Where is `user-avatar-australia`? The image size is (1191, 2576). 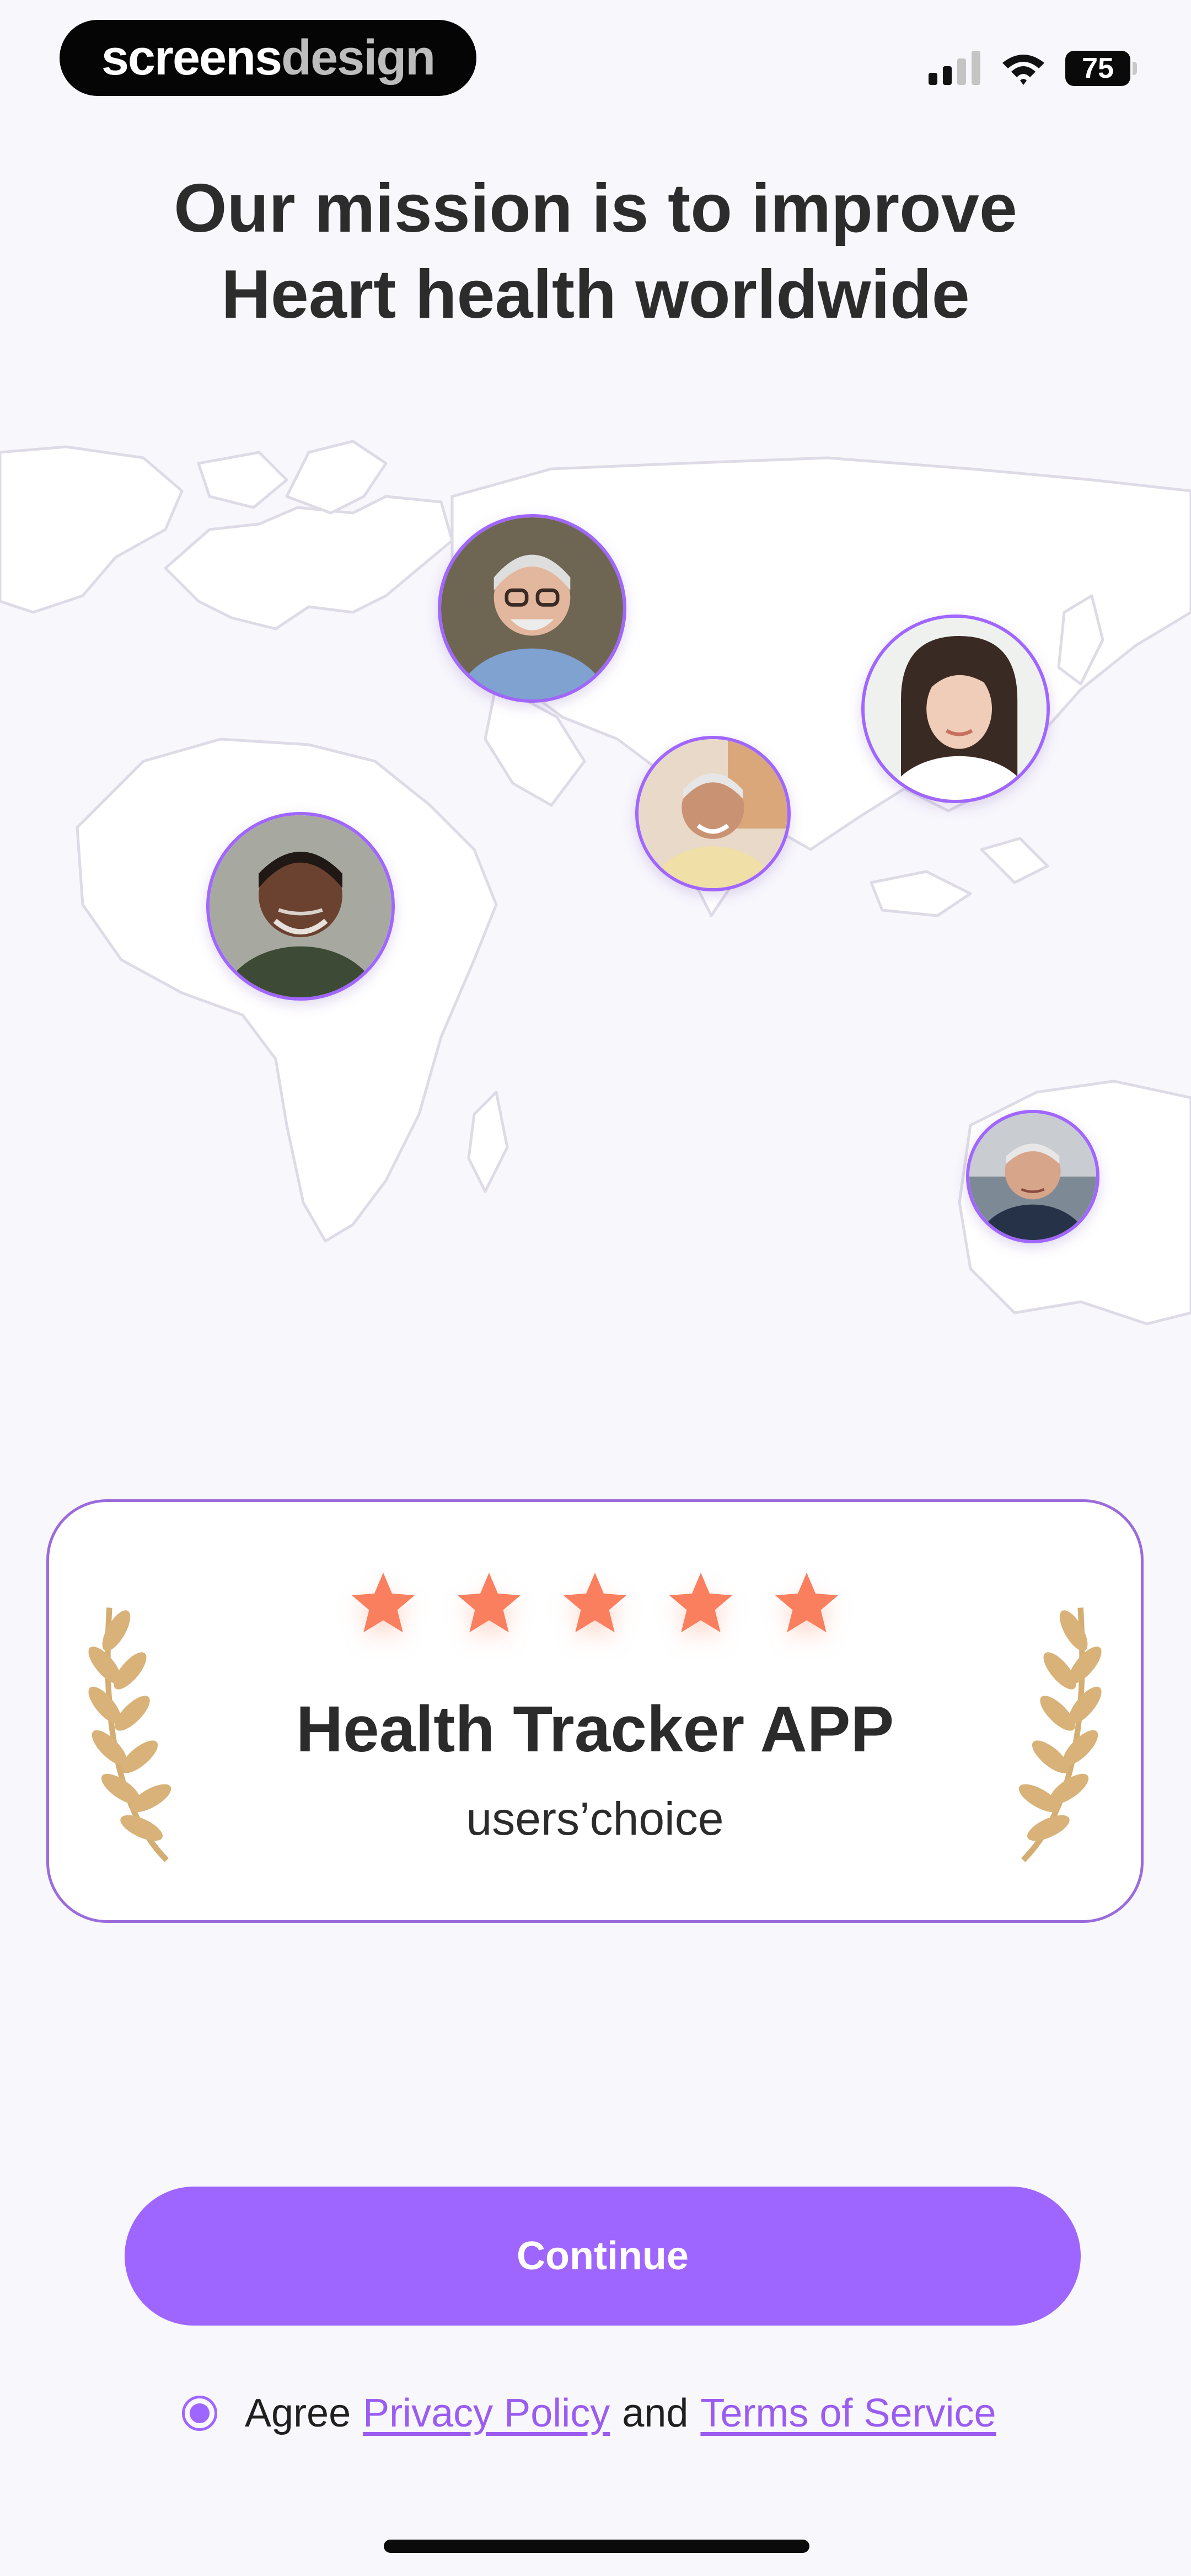 user-avatar-australia is located at coordinates (1032, 1176).